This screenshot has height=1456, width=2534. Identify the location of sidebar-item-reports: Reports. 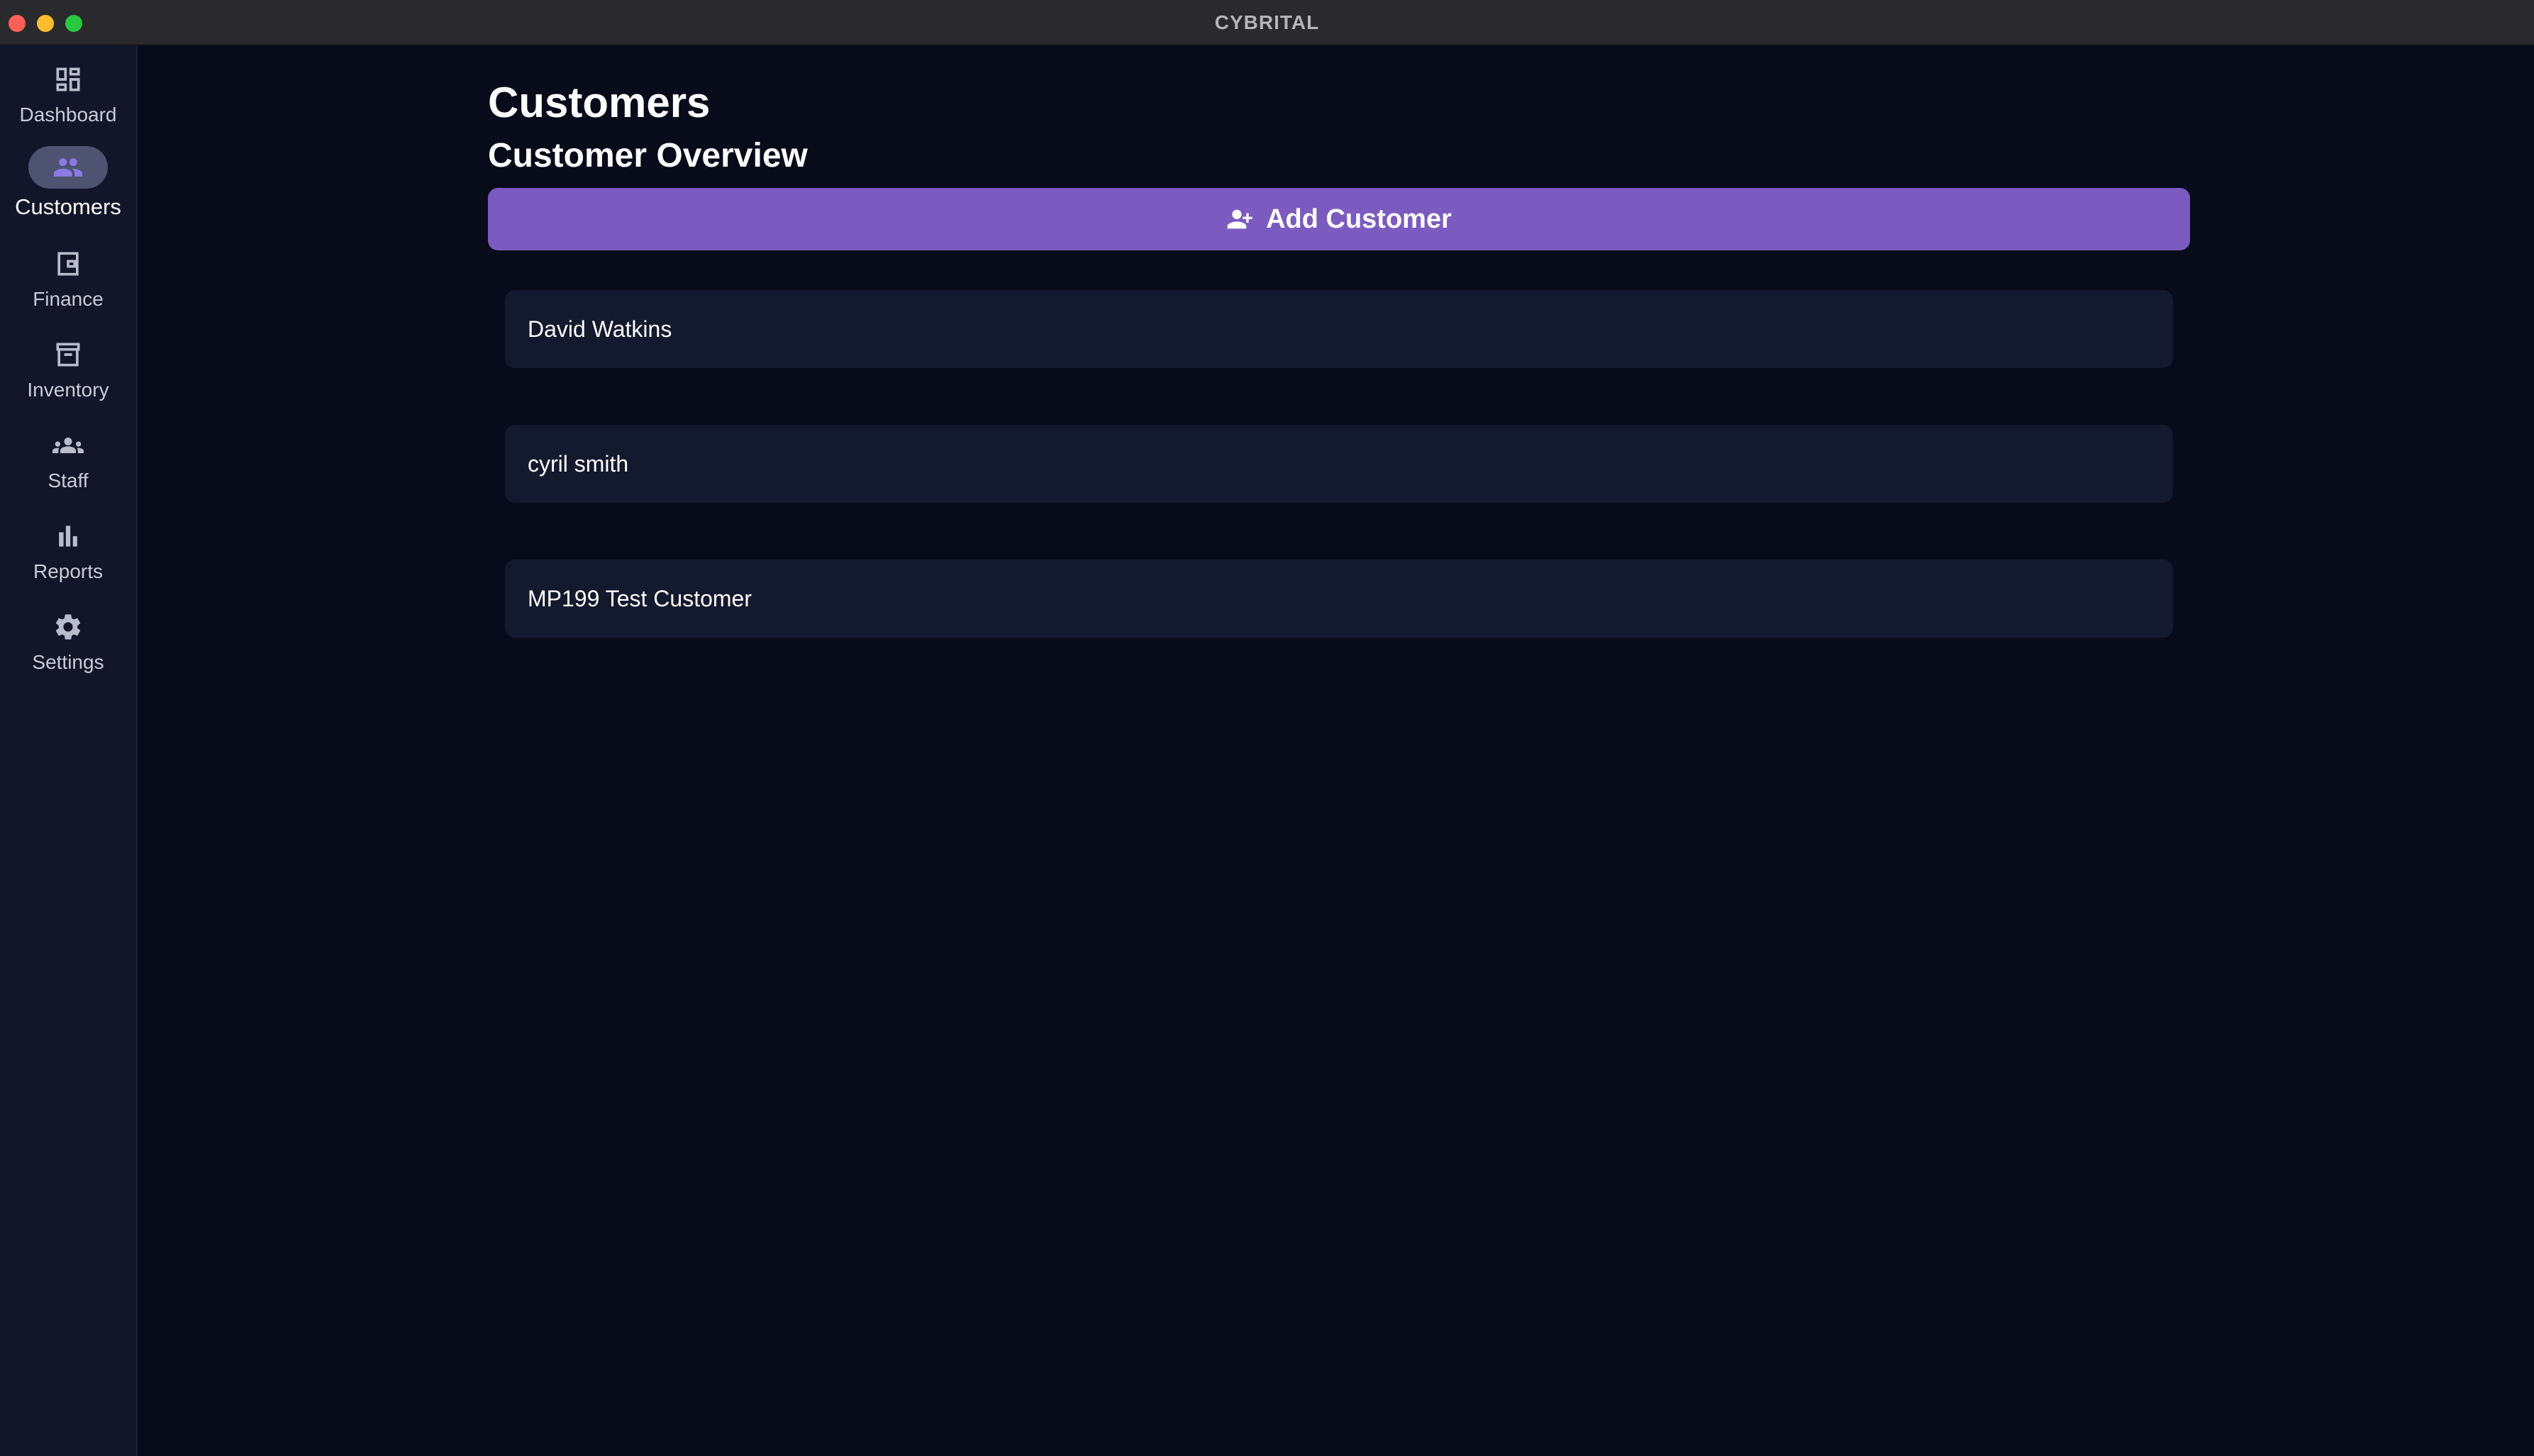
(68, 554).